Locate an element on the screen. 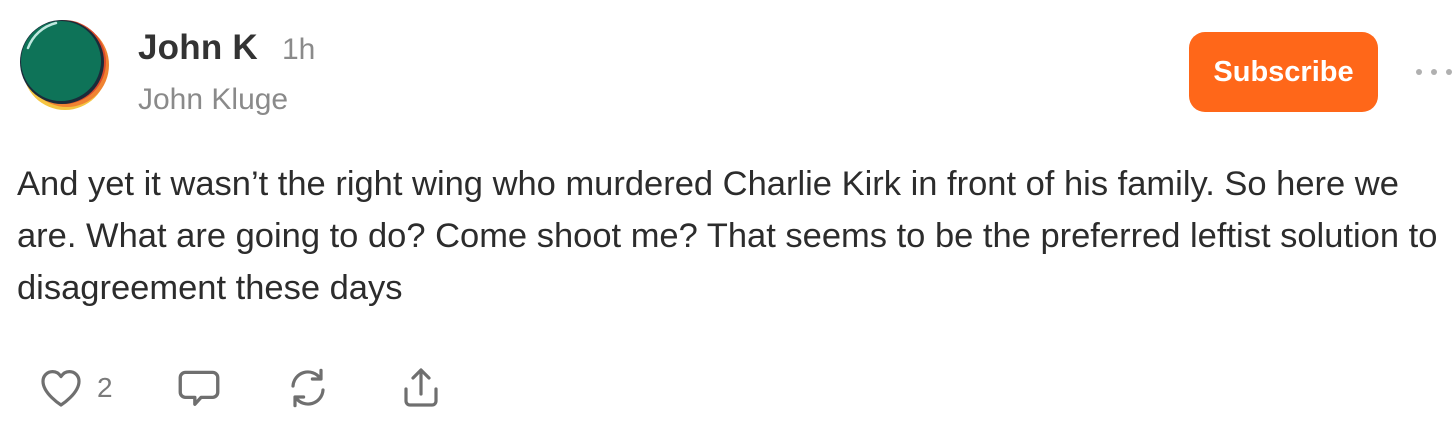  share-icon is located at coordinates (421, 387).